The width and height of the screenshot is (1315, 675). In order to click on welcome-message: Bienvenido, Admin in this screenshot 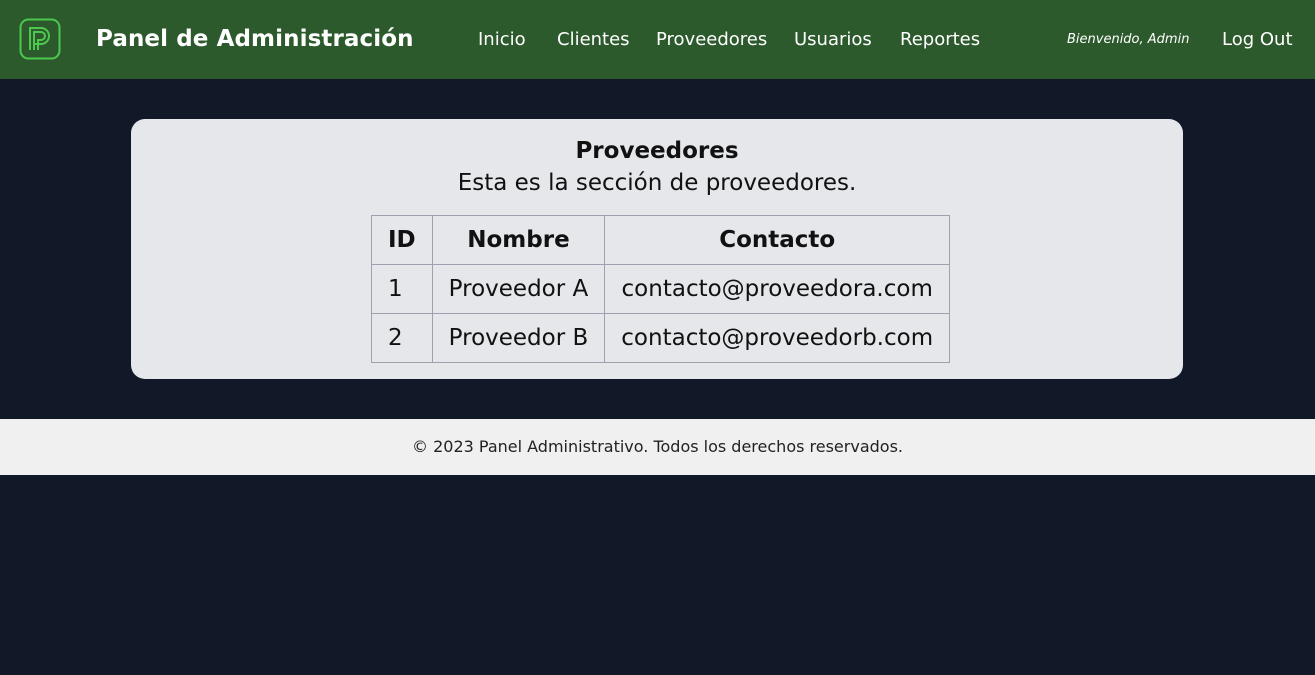, I will do `click(1128, 39)`.